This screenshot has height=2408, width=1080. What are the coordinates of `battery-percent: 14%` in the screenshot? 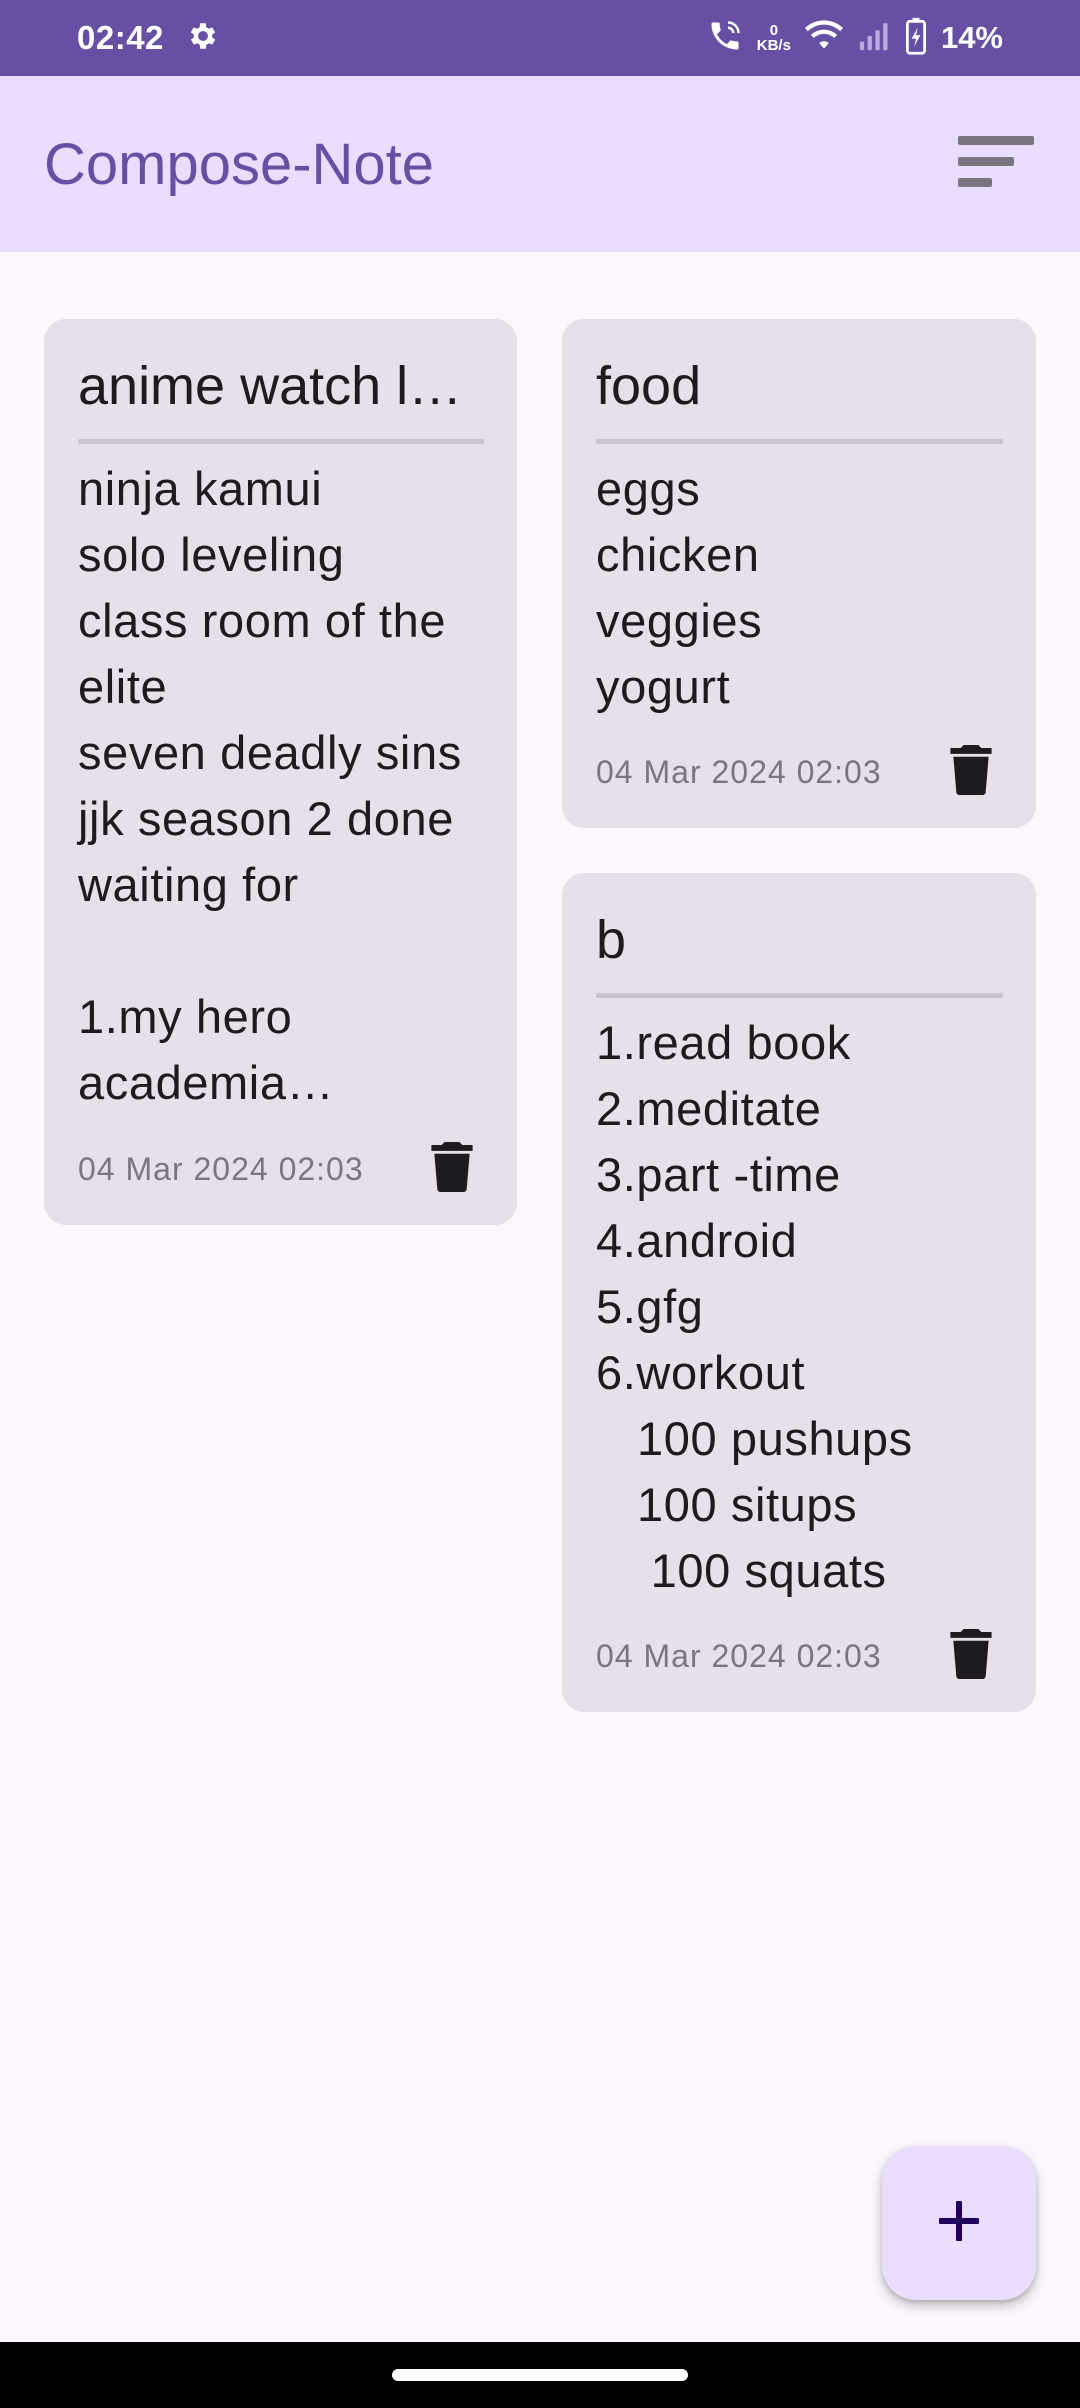 It's located at (971, 37).